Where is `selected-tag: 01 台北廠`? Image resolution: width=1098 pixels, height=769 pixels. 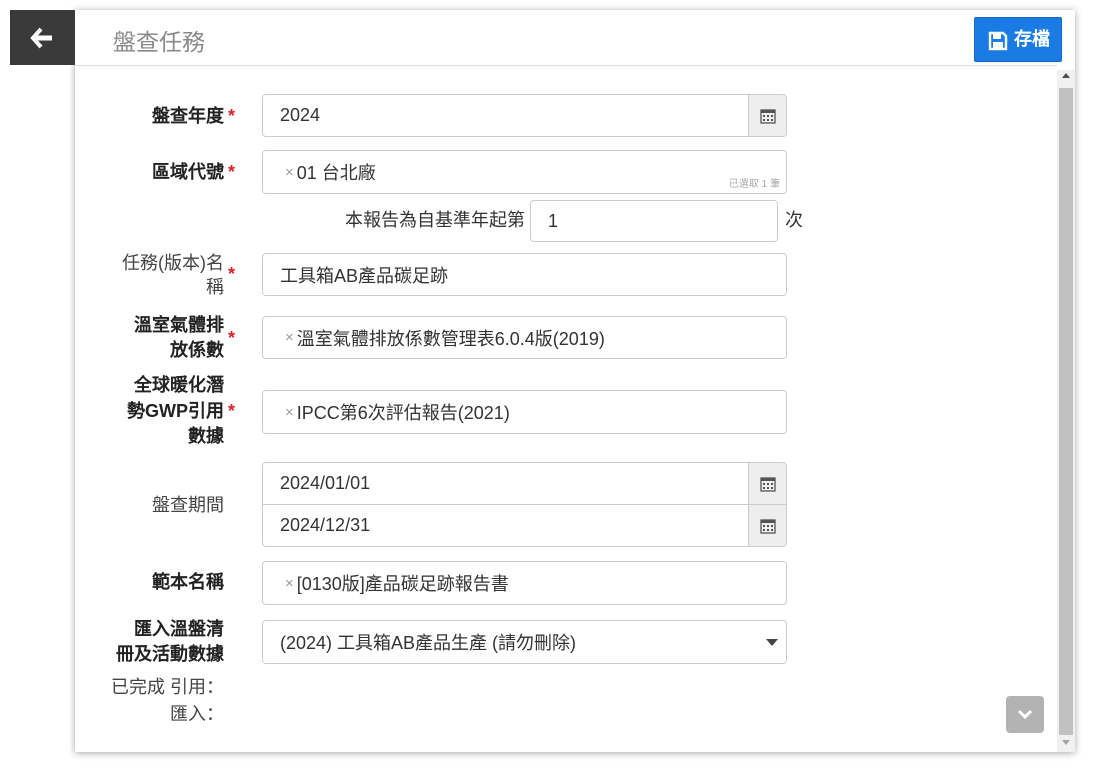 selected-tag: 01 台北廠 is located at coordinates (330, 172).